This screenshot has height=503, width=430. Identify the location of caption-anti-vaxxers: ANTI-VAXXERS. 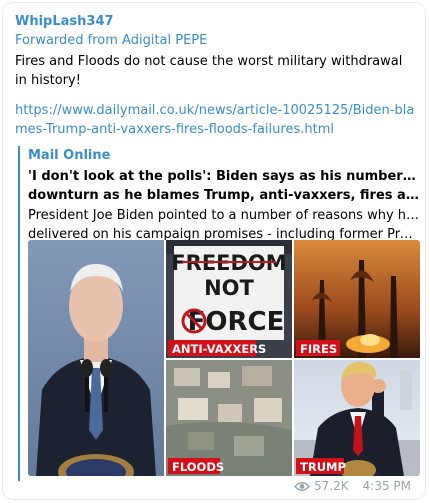
(219, 349).